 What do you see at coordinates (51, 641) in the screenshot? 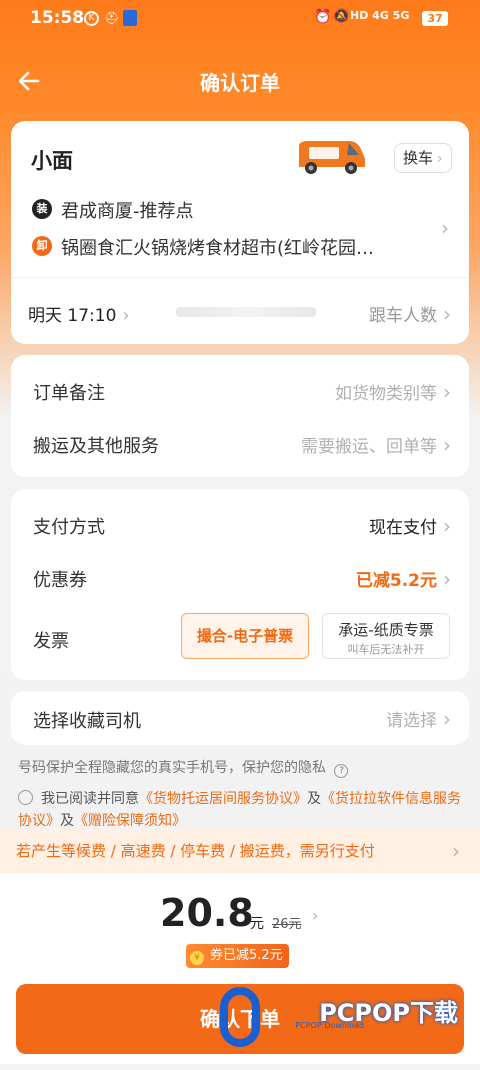
I see `invoice-label: 发票` at bounding box center [51, 641].